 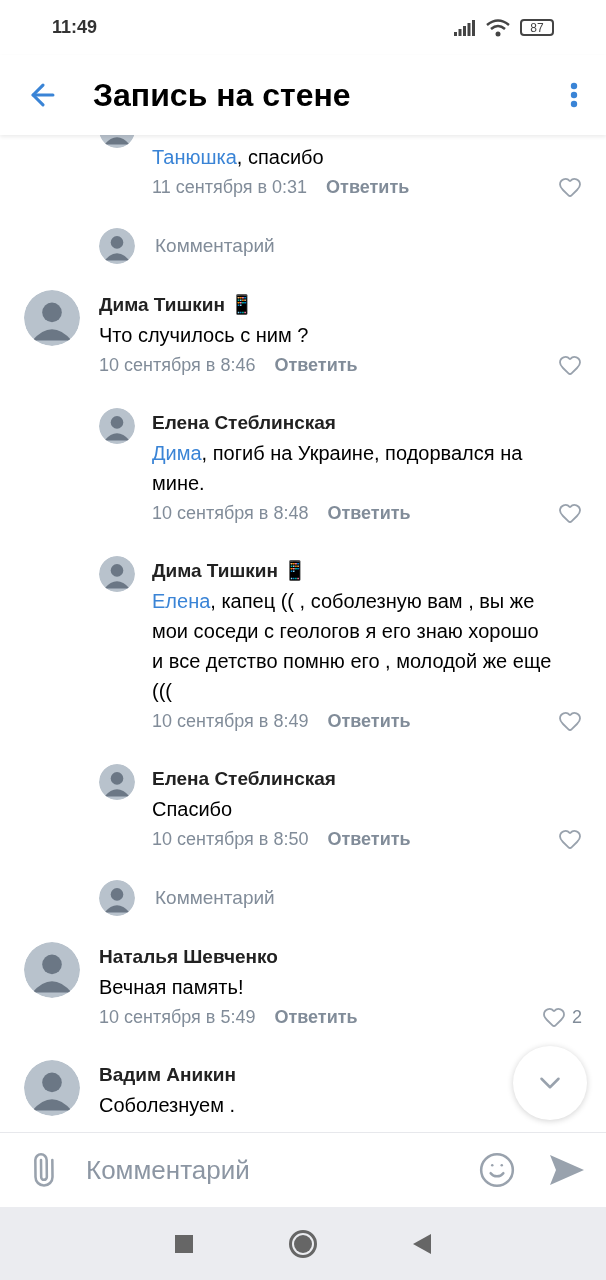 What do you see at coordinates (75, 27) in the screenshot?
I see `status-time: 11:49` at bounding box center [75, 27].